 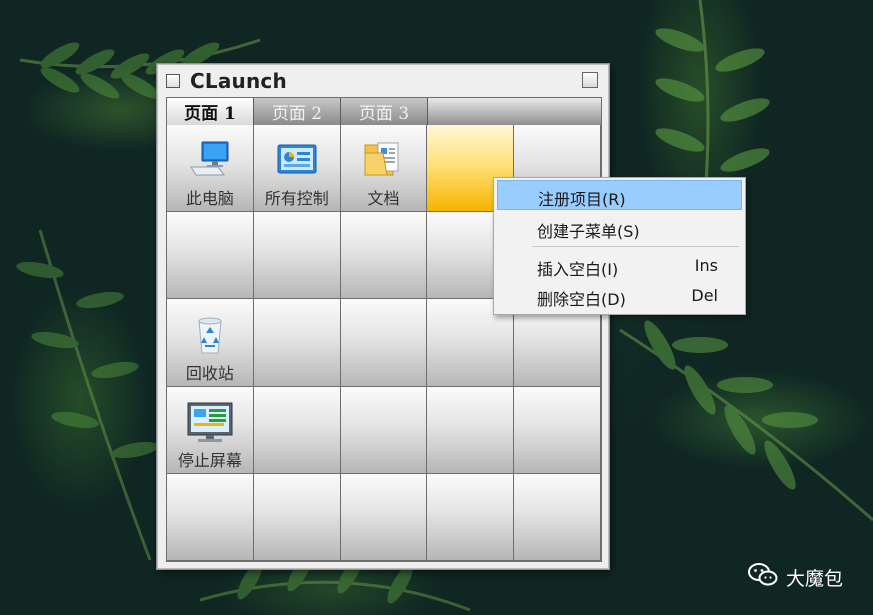 I want to click on menu-item-label: 插入空白(I), so click(x=578, y=269).